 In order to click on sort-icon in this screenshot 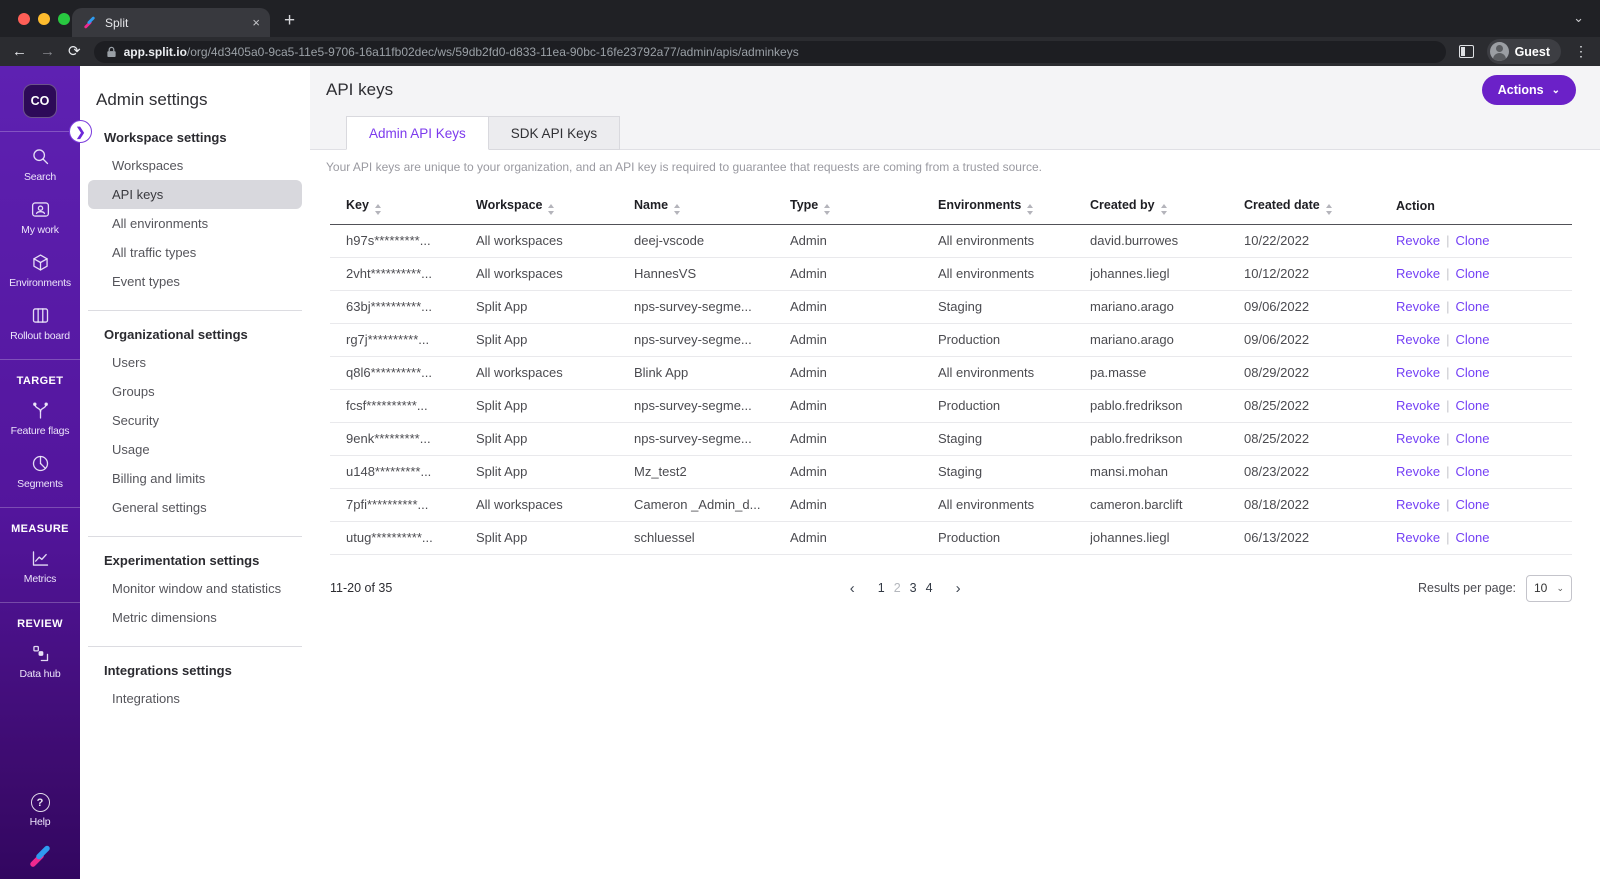, I will do `click(1163, 209)`.